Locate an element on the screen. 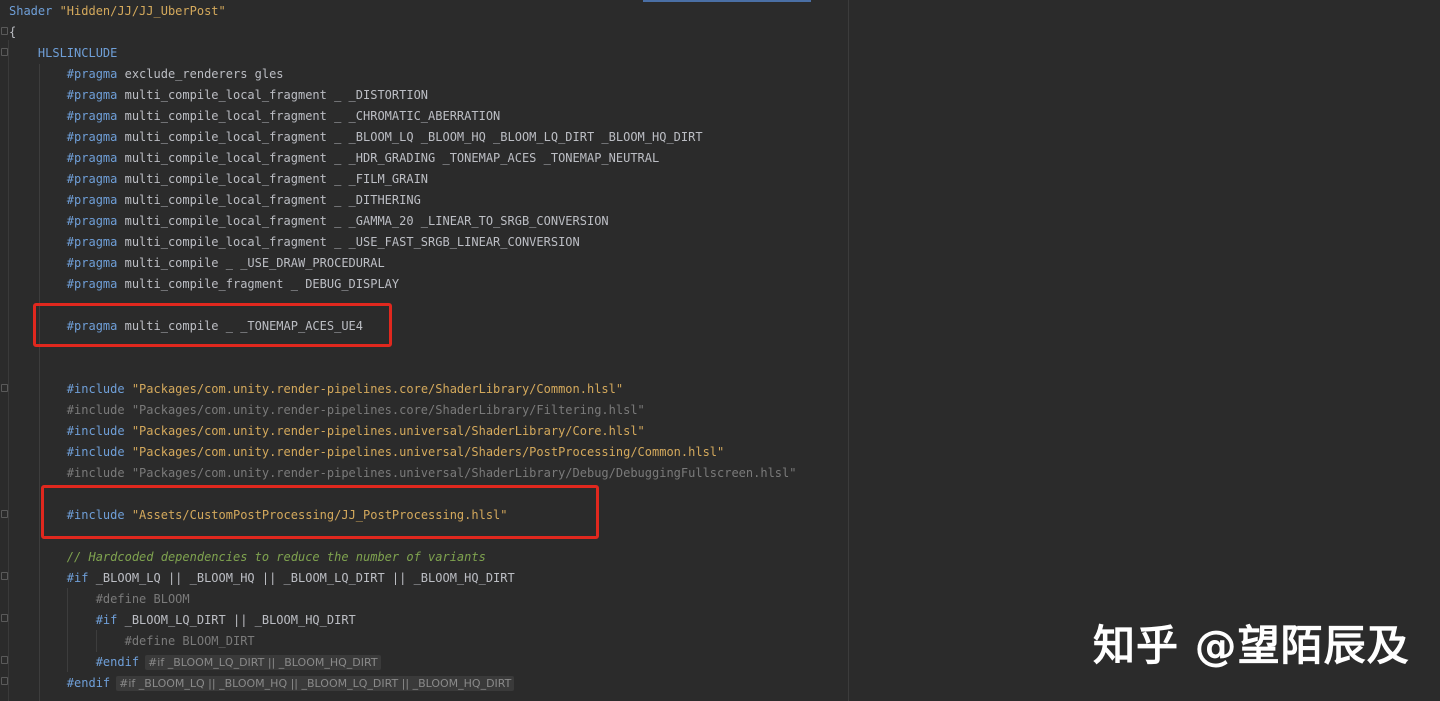 The height and width of the screenshot is (701, 1440). code-line: HLSLINCLUDE is located at coordinates (63, 53).